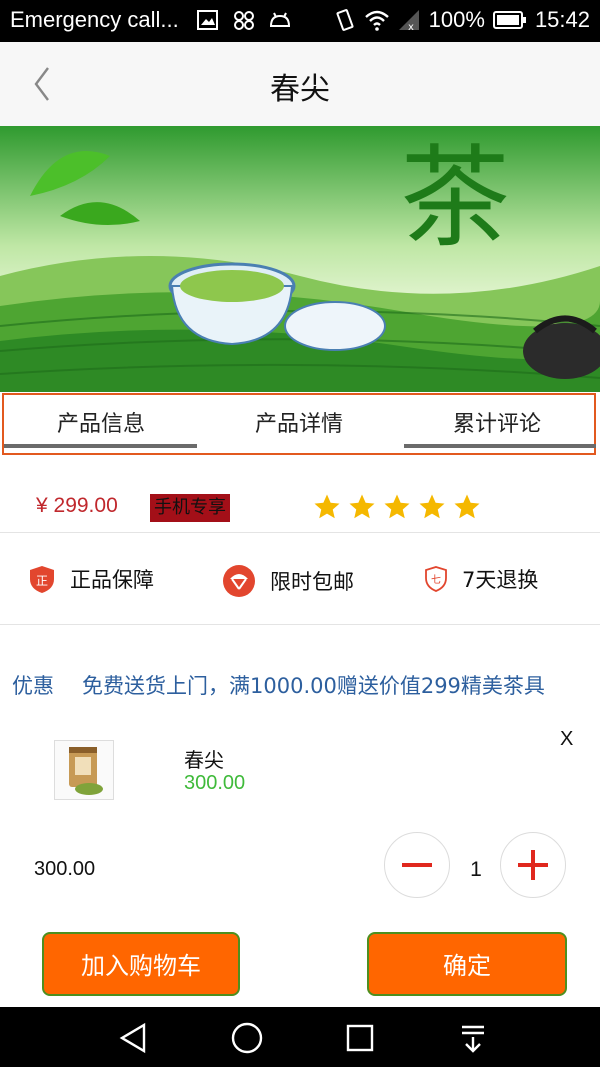  What do you see at coordinates (500, 580) in the screenshot?
I see `guarantee-return-label: 7天退换` at bounding box center [500, 580].